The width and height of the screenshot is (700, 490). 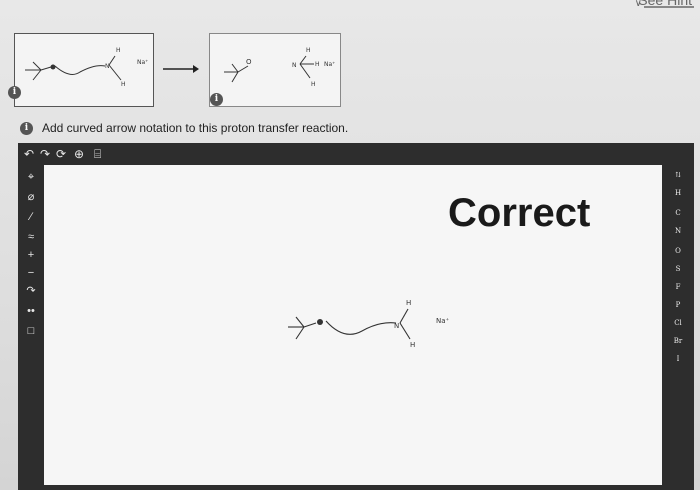 What do you see at coordinates (31, 217) in the screenshot?
I see `single-bond-icon: ∕` at bounding box center [31, 217].